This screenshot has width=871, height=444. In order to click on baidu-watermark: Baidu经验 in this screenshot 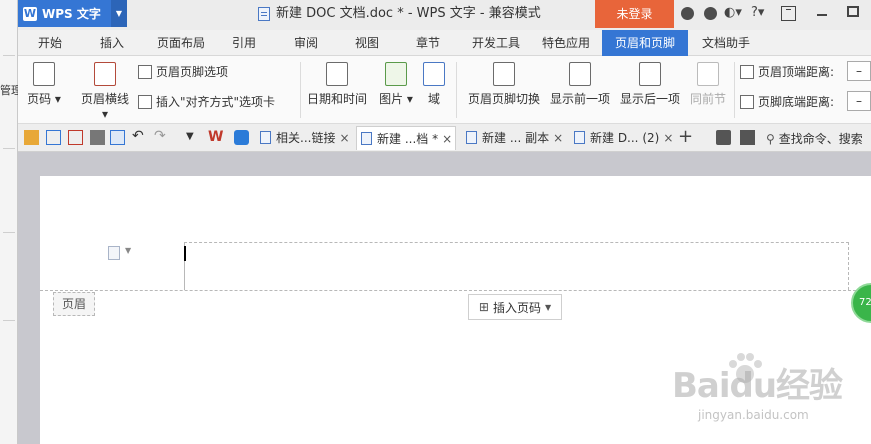, I will do `click(757, 386)`.